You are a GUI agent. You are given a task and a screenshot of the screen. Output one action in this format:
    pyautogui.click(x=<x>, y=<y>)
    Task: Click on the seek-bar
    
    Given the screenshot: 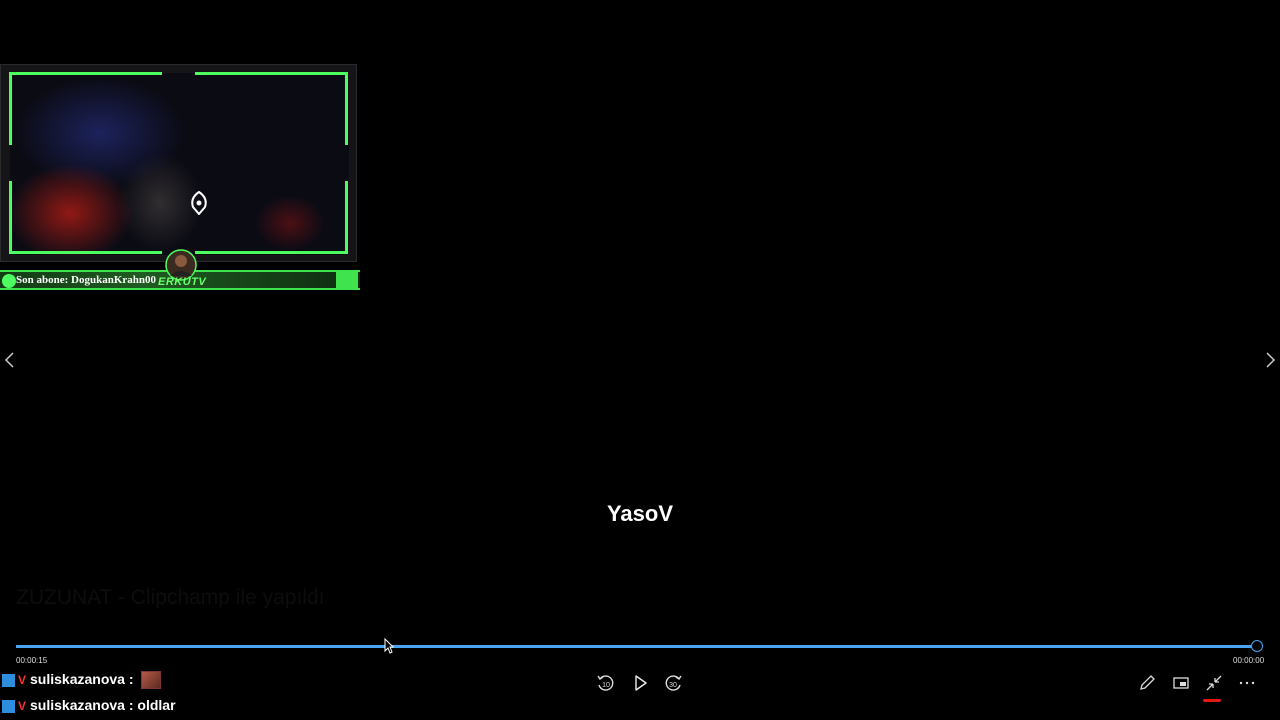 What is the action you would take?
    pyautogui.click(x=639, y=646)
    